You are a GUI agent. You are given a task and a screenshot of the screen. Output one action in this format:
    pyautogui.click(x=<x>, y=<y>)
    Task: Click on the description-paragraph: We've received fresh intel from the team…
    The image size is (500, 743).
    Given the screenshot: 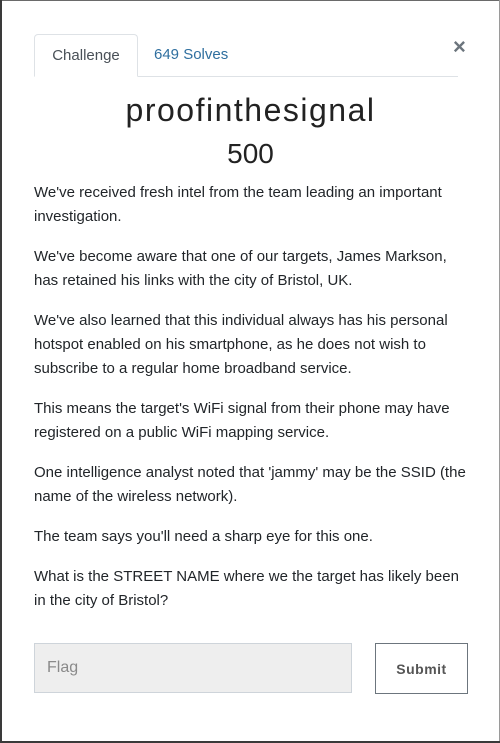 What is the action you would take?
    pyautogui.click(x=238, y=204)
    